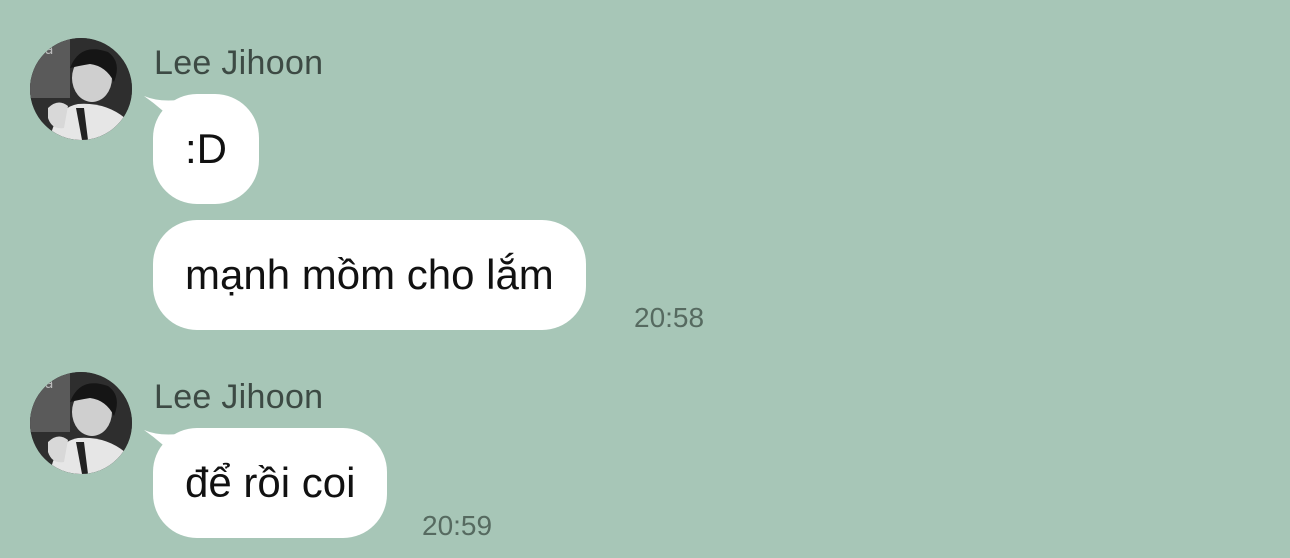  I want to click on message-timestamp: 20:58, so click(669, 317).